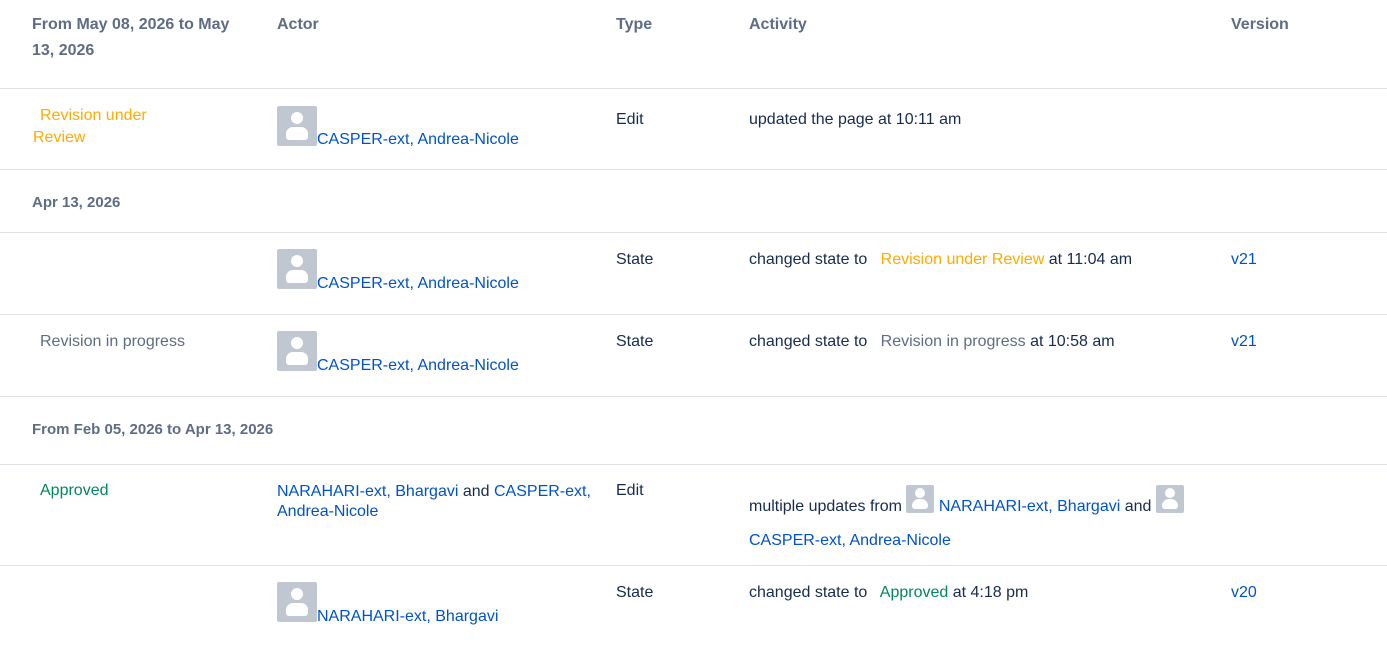 The height and width of the screenshot is (648, 1387). Describe the element at coordinates (430, 44) in the screenshot. I see `header-actor: Actor` at that location.